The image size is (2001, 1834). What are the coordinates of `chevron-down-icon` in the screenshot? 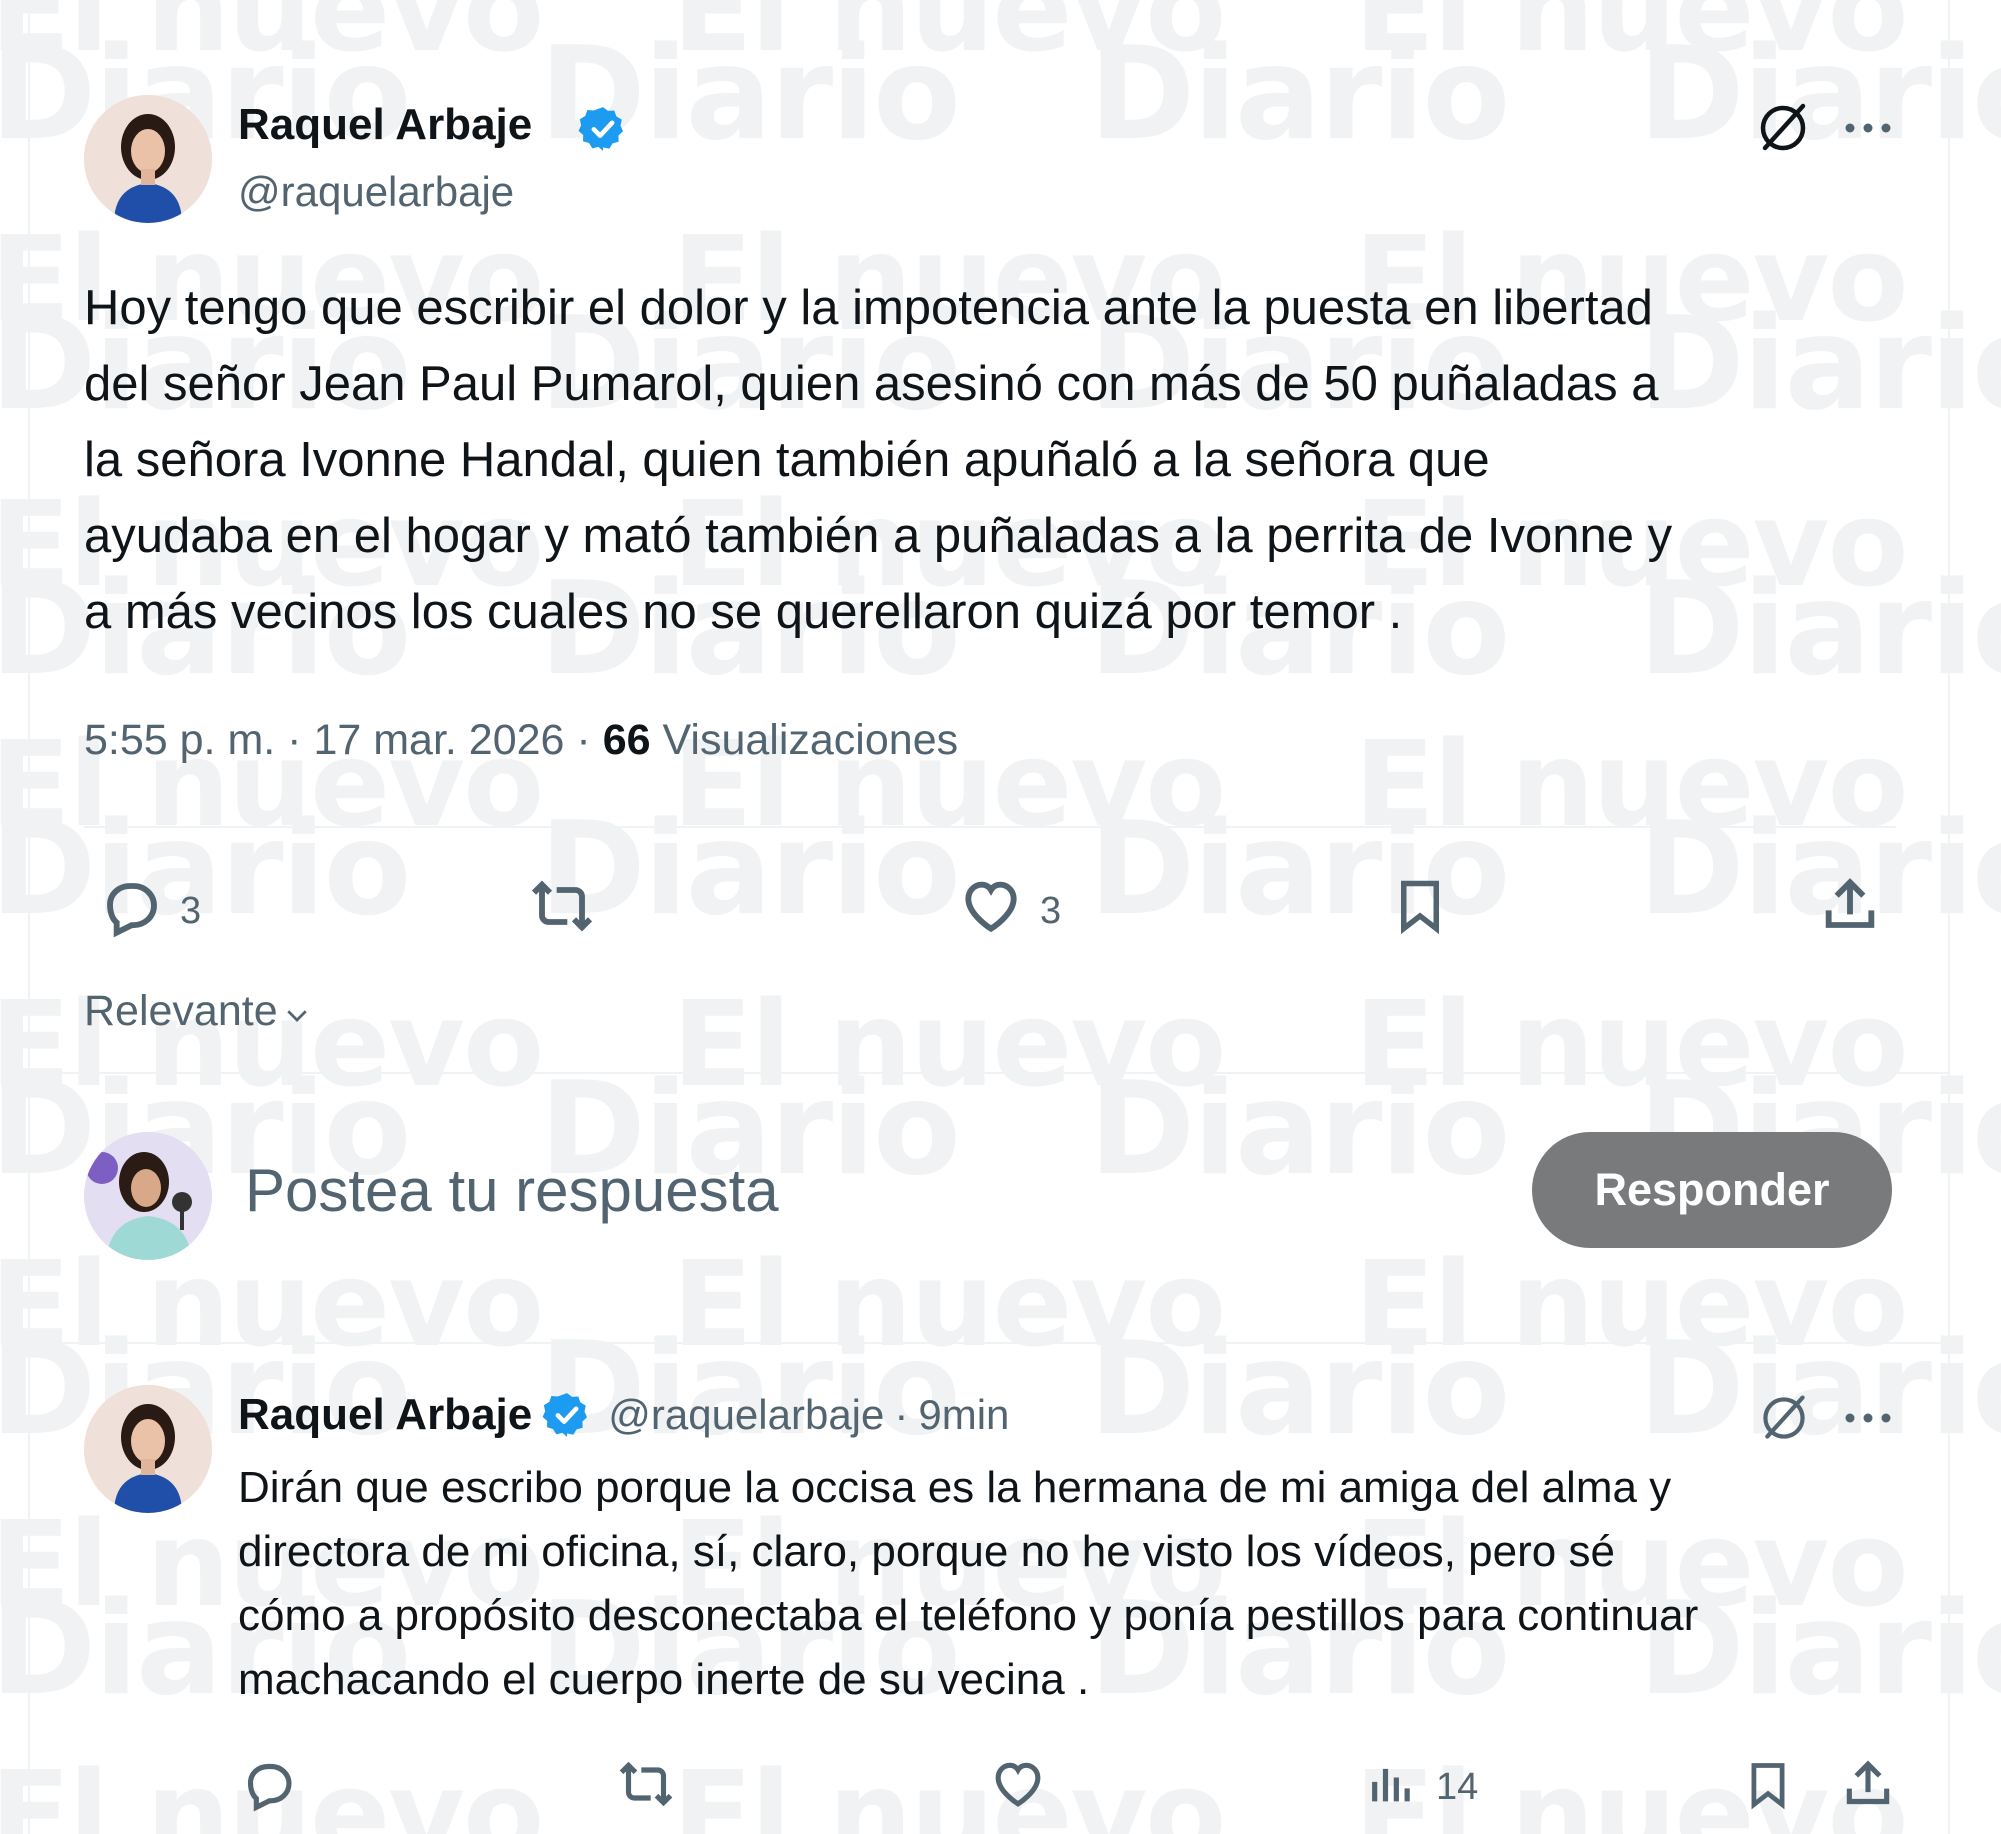 It's located at (296, 1015).